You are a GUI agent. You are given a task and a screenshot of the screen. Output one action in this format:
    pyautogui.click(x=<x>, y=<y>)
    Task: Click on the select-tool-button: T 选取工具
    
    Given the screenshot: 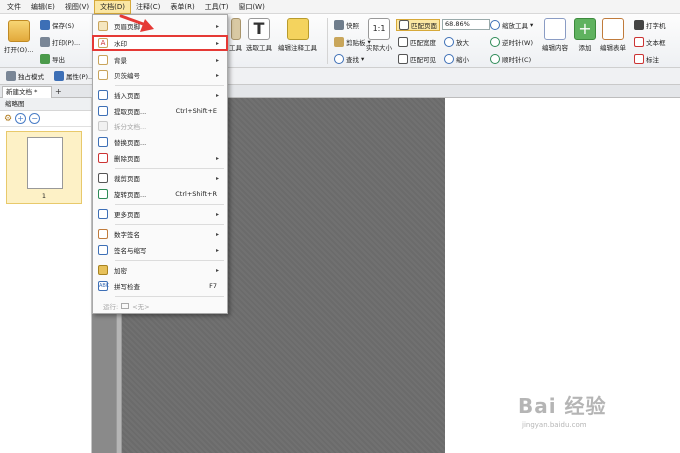 What is the action you would take?
    pyautogui.click(x=259, y=35)
    